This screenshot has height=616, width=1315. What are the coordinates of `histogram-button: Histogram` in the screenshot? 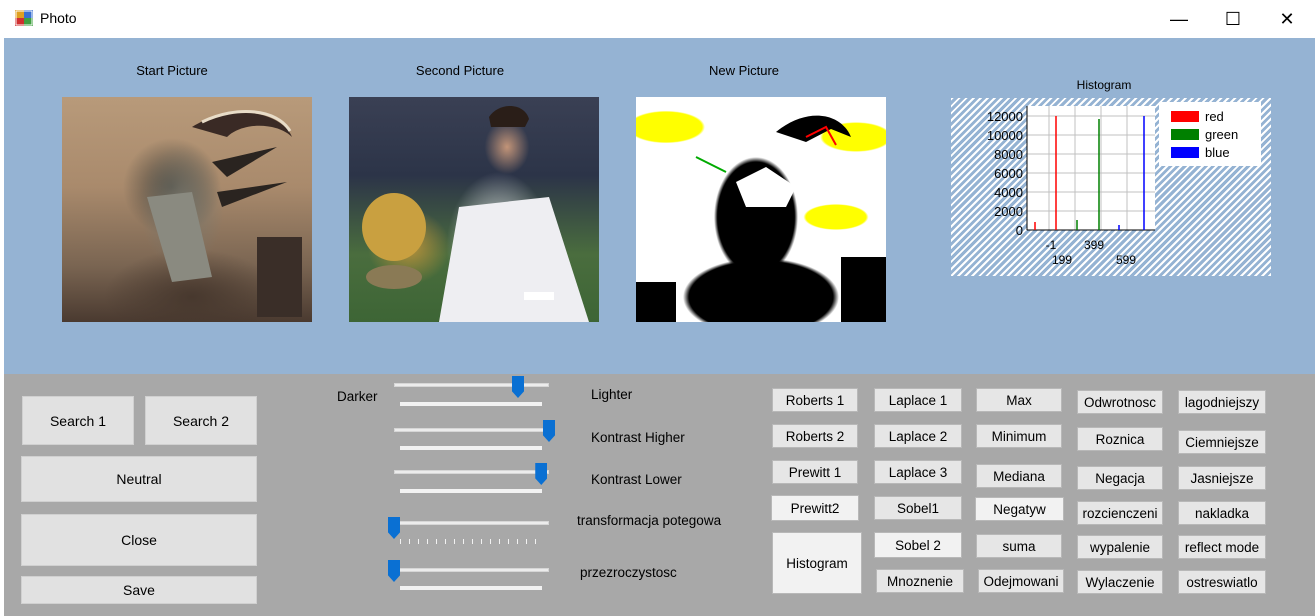 It's located at (817, 563).